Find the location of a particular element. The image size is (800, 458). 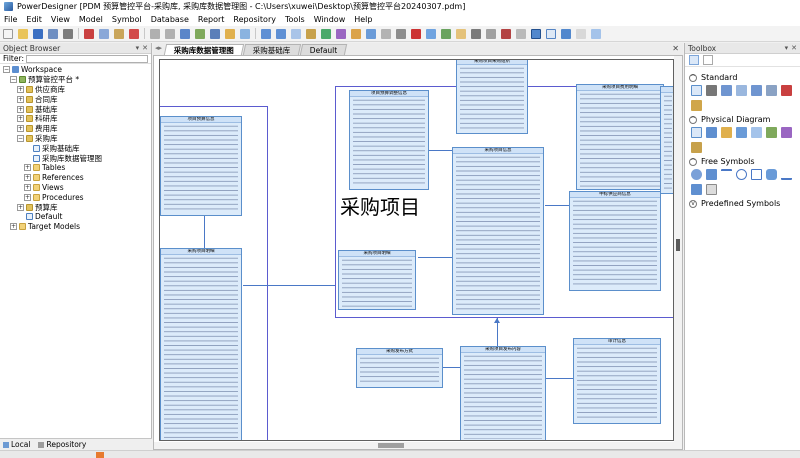

menu-symbol: Symbol is located at coordinates (127, 19).